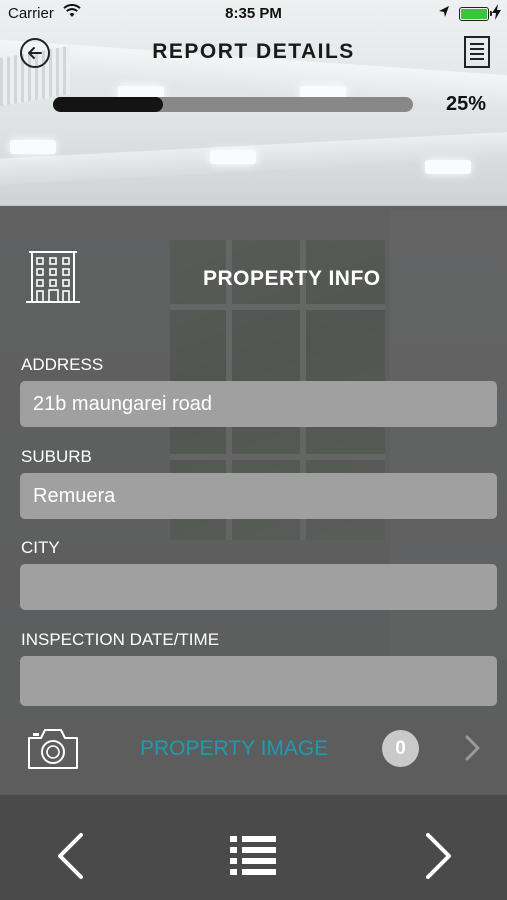  I want to click on camera-icon, so click(53, 748).